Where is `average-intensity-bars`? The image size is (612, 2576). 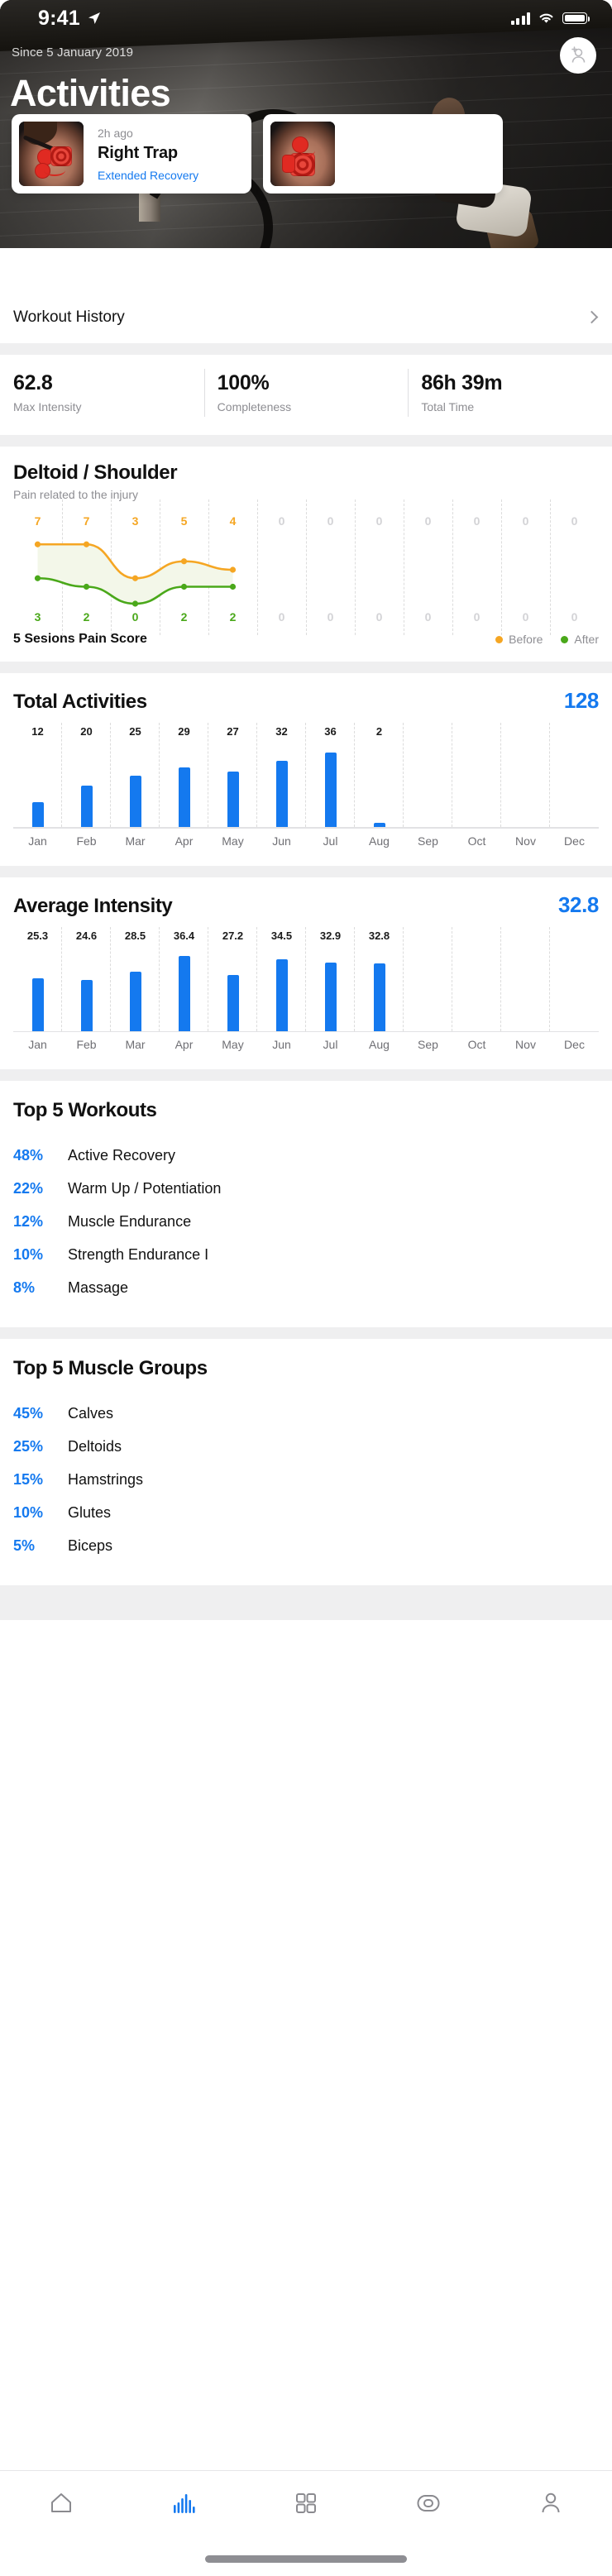 average-intensity-bars is located at coordinates (306, 990).